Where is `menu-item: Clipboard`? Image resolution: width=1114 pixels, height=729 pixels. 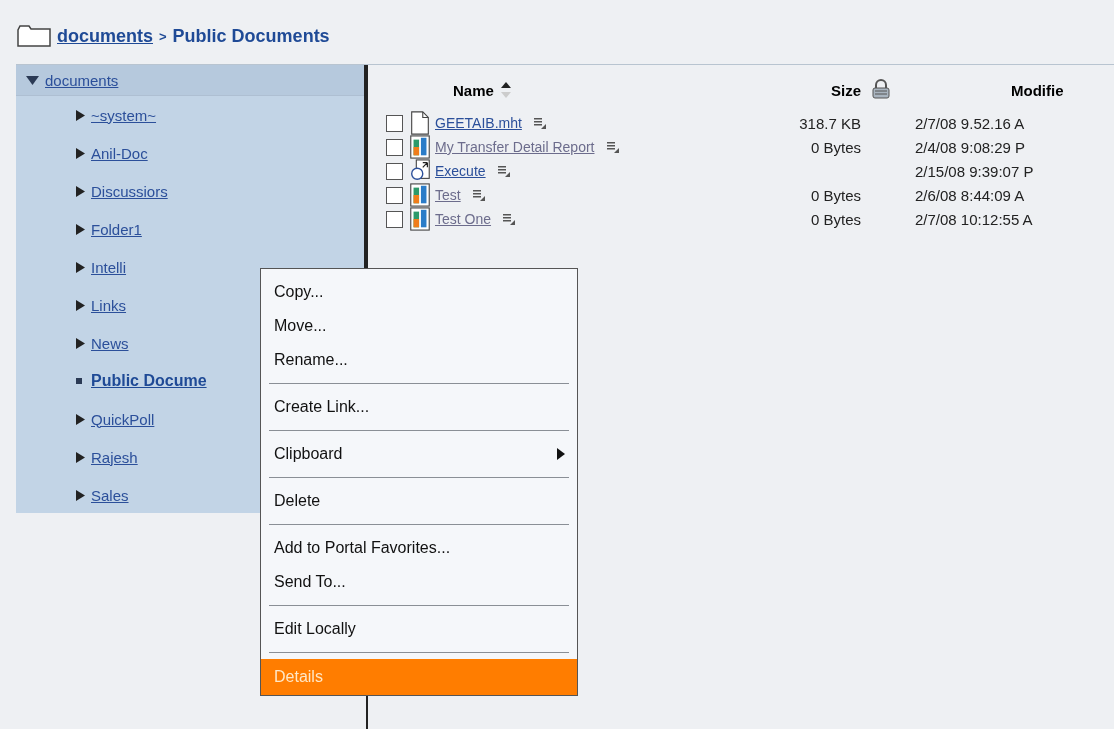
menu-item: Clipboard is located at coordinates (419, 454).